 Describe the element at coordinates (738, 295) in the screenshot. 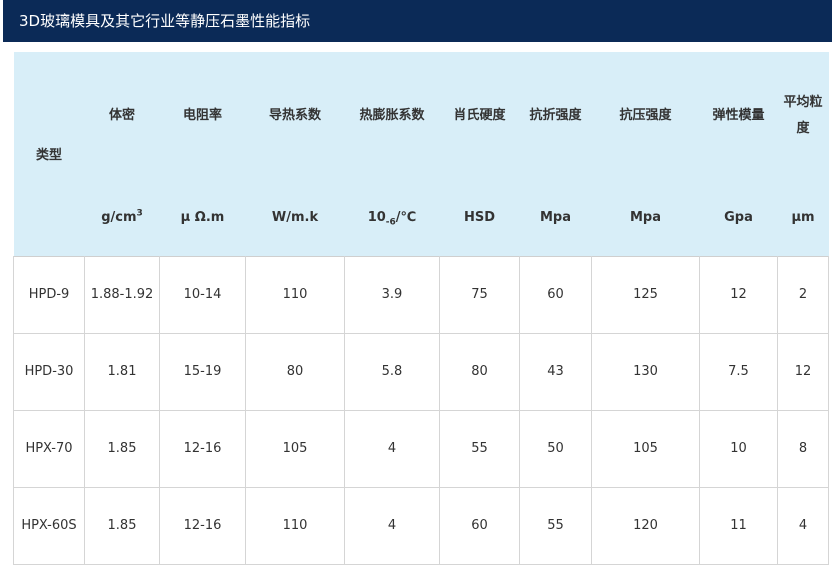

I see `cell-elastic-modulus: 12` at that location.